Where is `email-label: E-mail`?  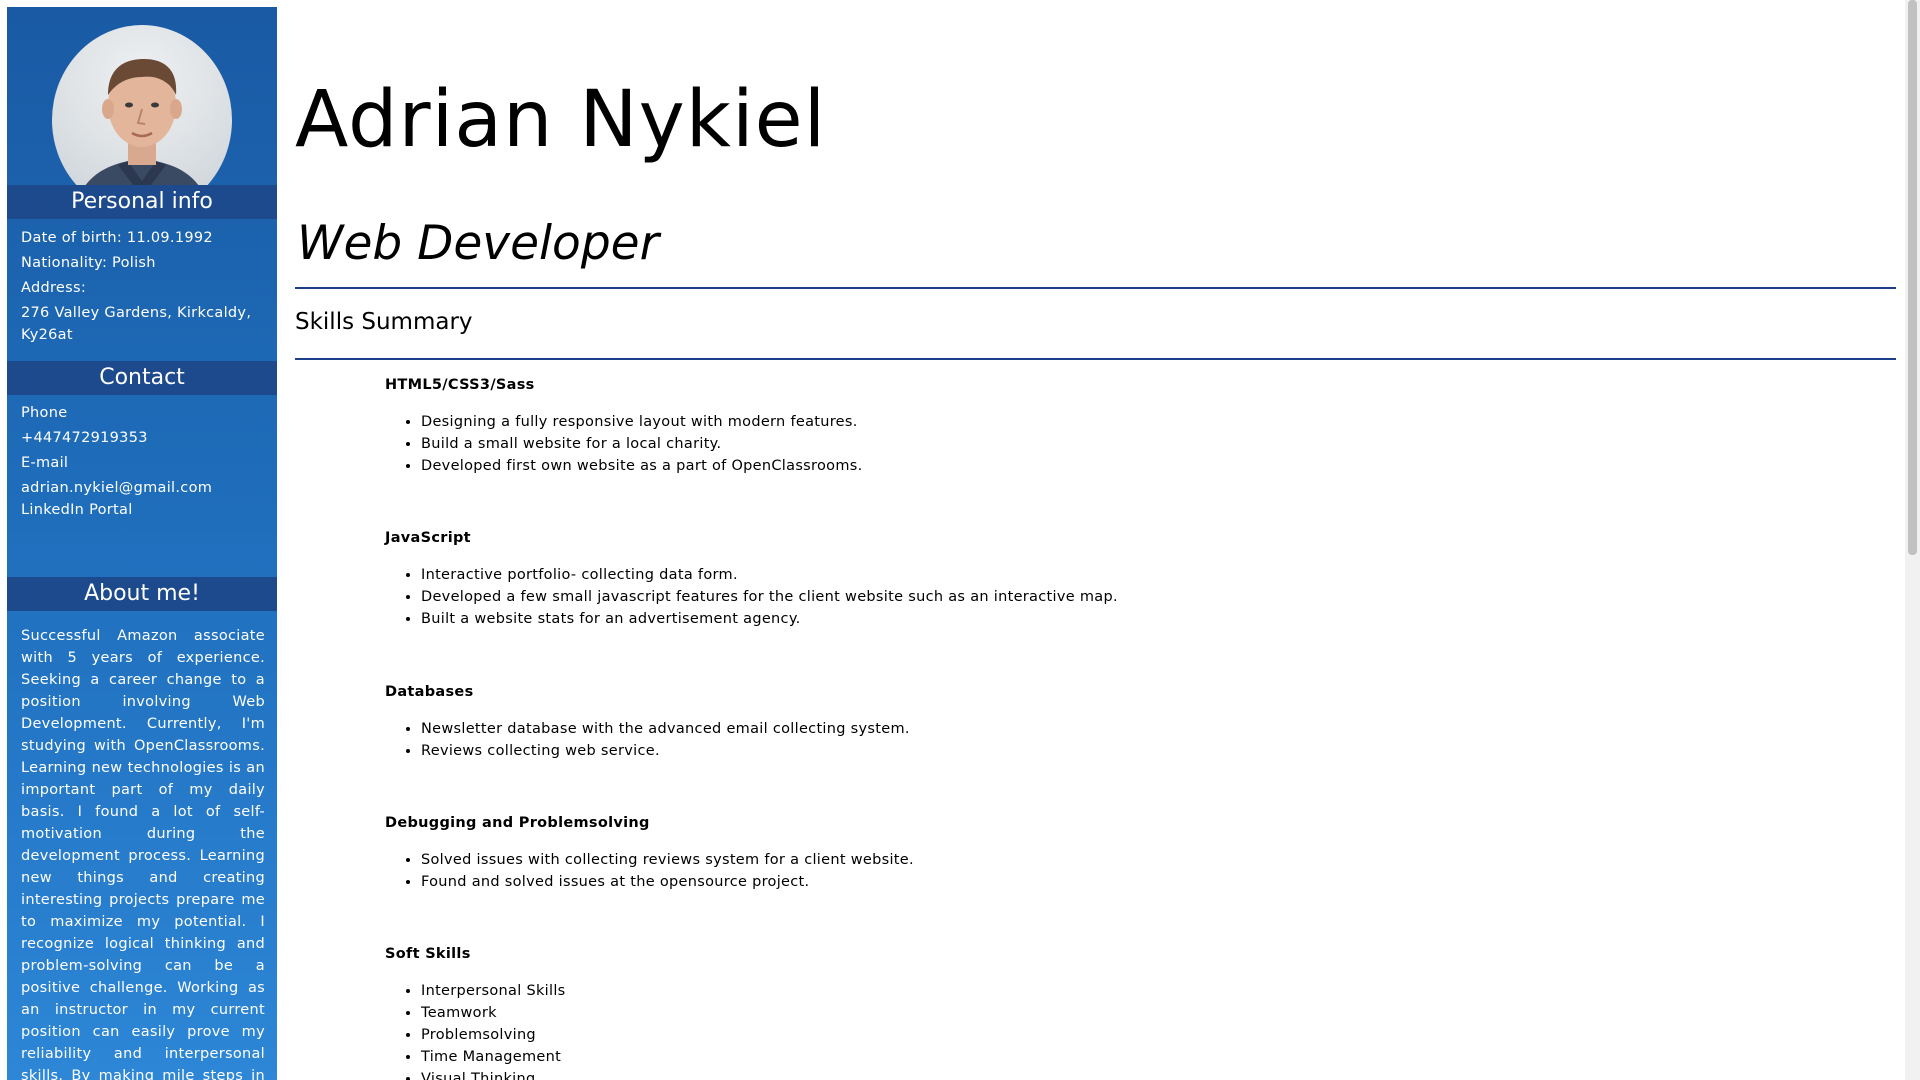 email-label: E-mail is located at coordinates (45, 463).